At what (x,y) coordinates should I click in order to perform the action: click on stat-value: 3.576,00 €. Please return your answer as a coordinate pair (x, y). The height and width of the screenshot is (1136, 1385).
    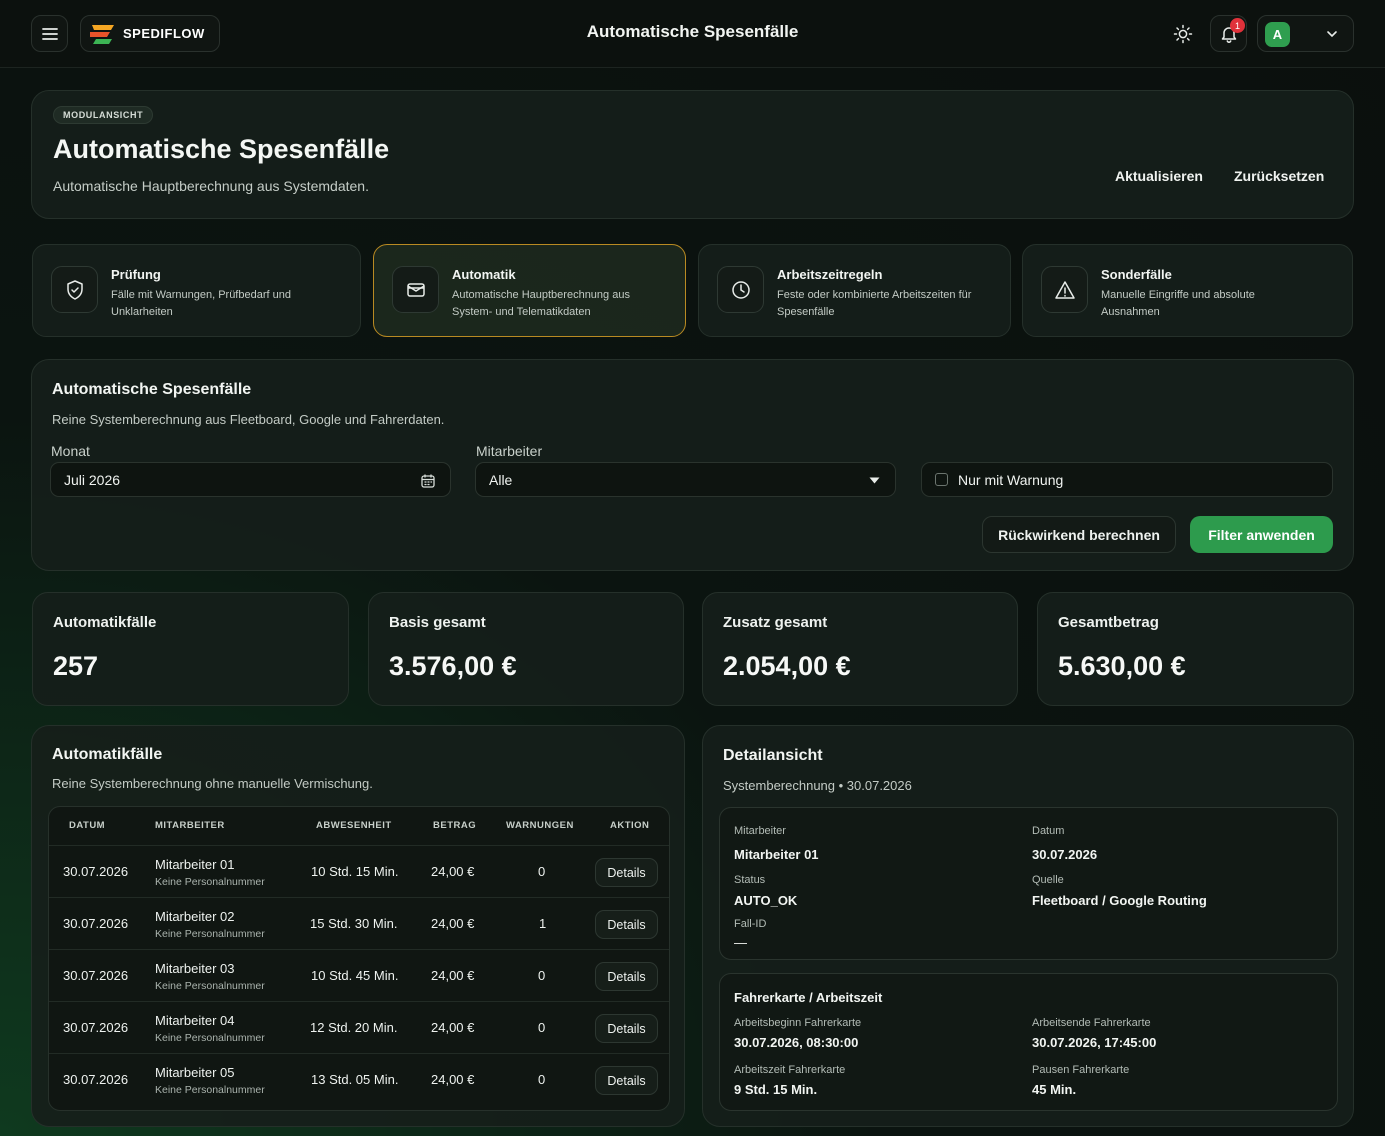
    Looking at the image, I should click on (453, 666).